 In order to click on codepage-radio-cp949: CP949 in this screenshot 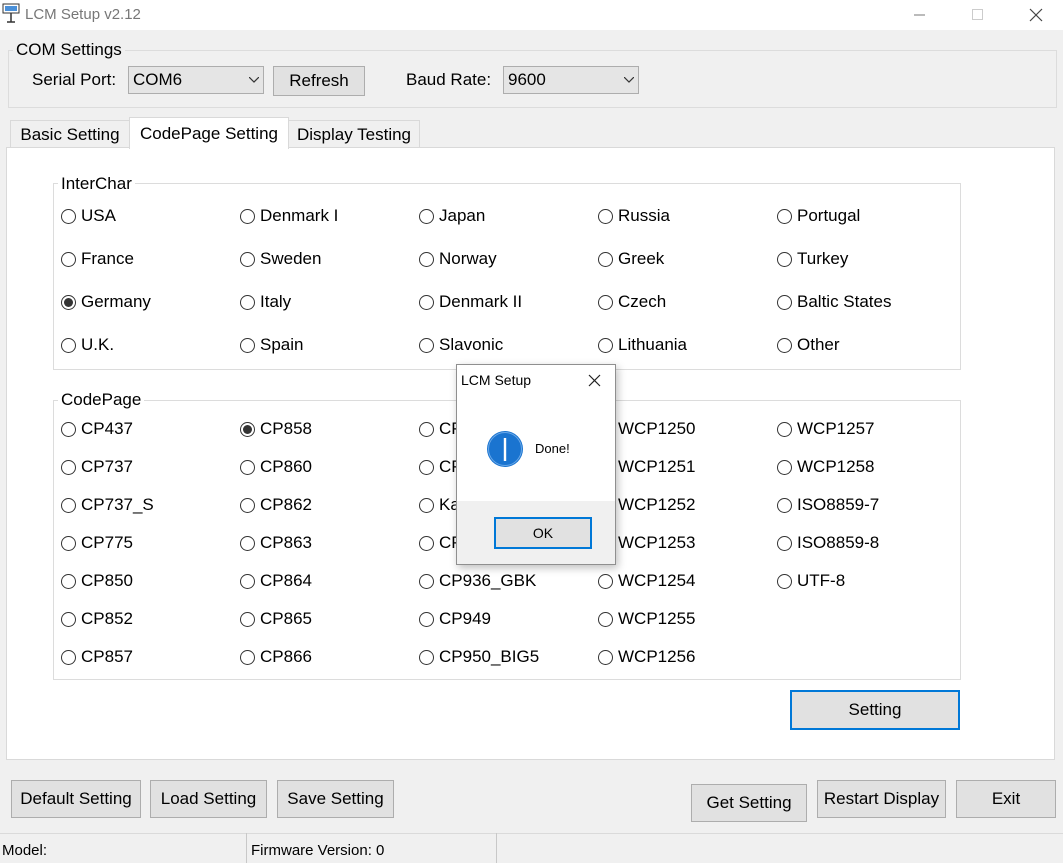, I will do `click(455, 619)`.